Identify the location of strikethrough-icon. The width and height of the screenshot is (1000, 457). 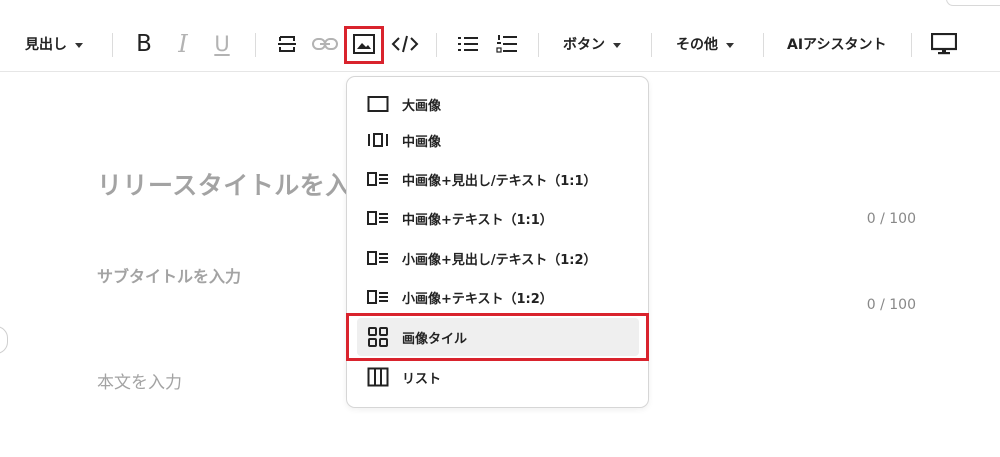
(287, 44).